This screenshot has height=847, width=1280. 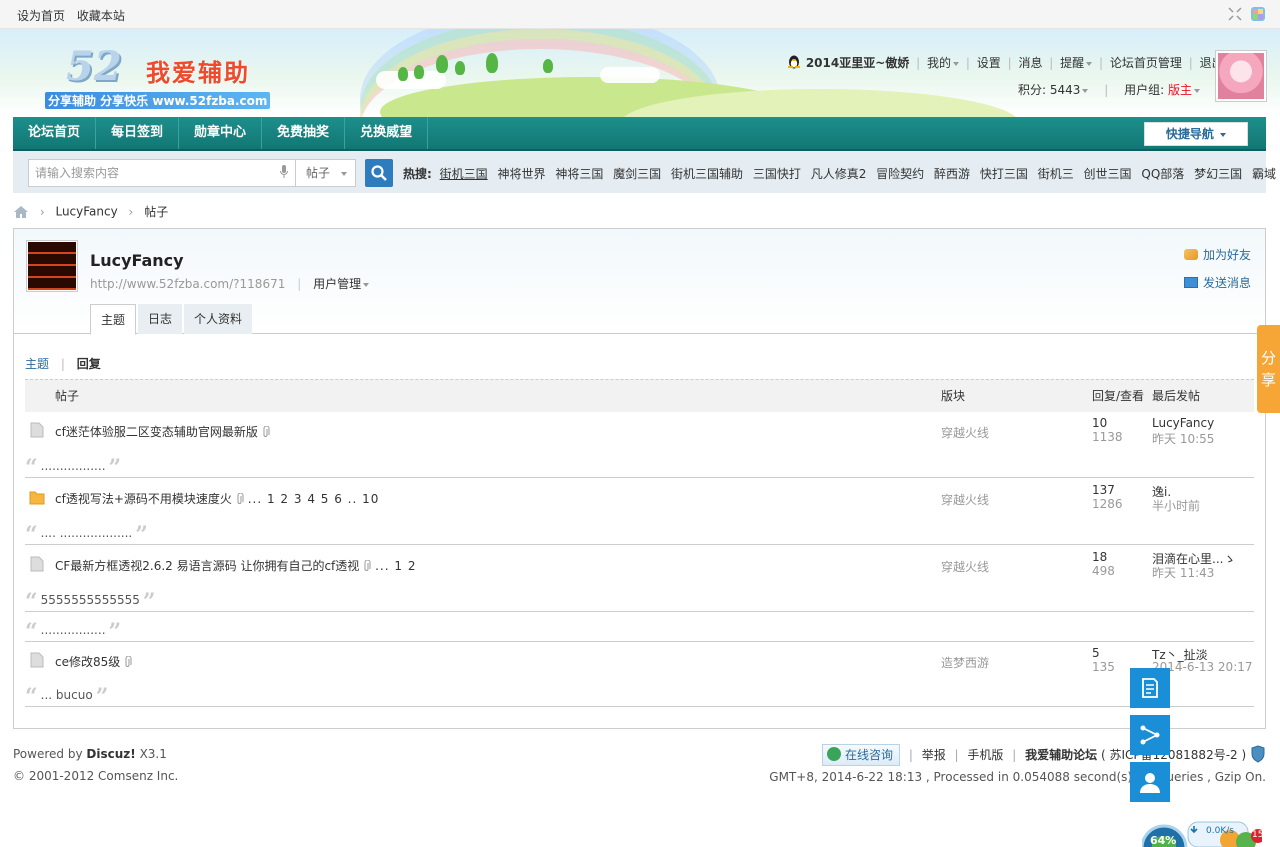 I want to click on nav-medal-center: 勋章中心, so click(x=221, y=133).